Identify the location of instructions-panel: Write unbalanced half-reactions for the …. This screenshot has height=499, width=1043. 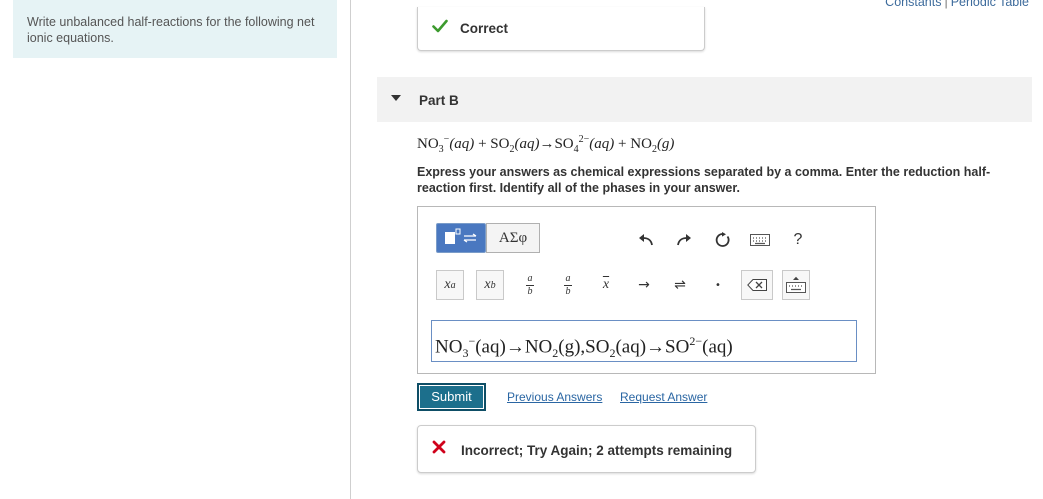
(175, 29).